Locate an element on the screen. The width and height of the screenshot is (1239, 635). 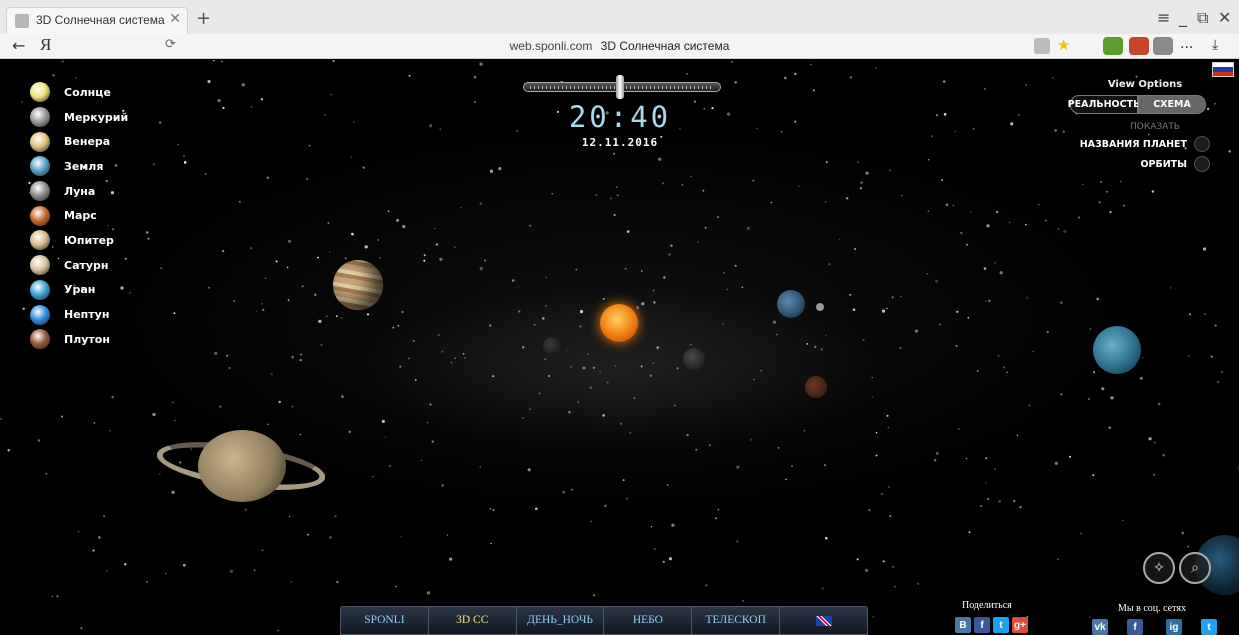
view-mode-toggle: РЕАЛЬНОСТЬ СХЕМА is located at coordinates (1139, 104).